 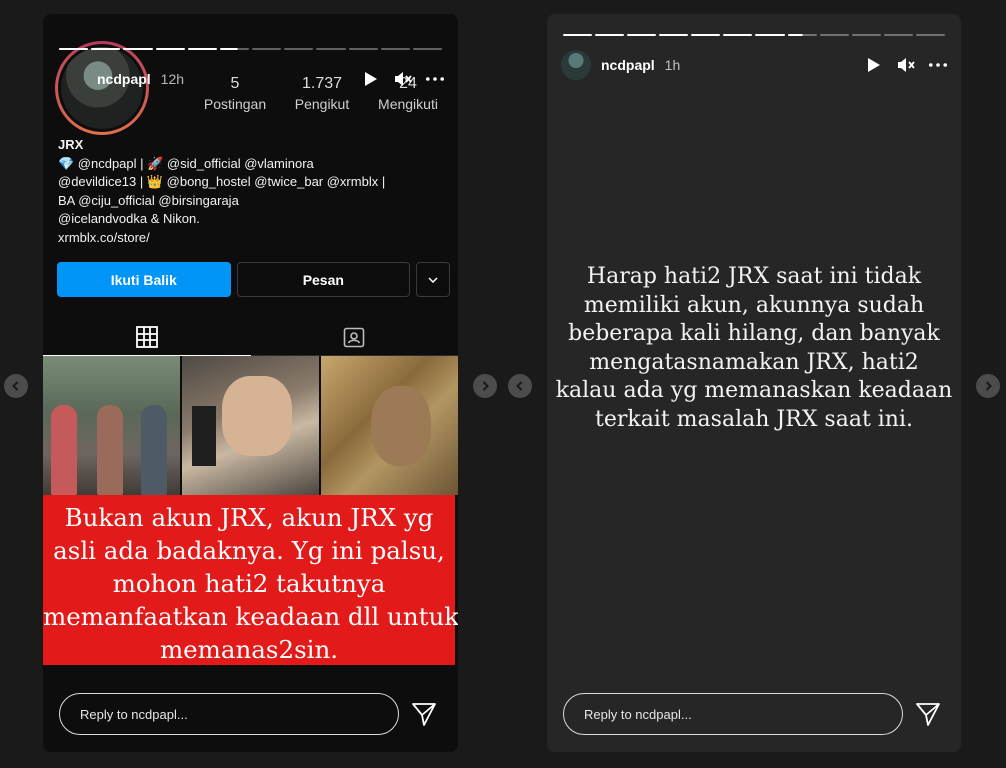 I want to click on prev-story-button-right, so click(x=520, y=386).